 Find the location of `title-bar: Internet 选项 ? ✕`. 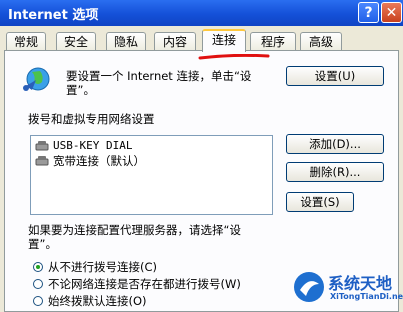

title-bar: Internet 选项 ? ✕ is located at coordinates (201, 13).